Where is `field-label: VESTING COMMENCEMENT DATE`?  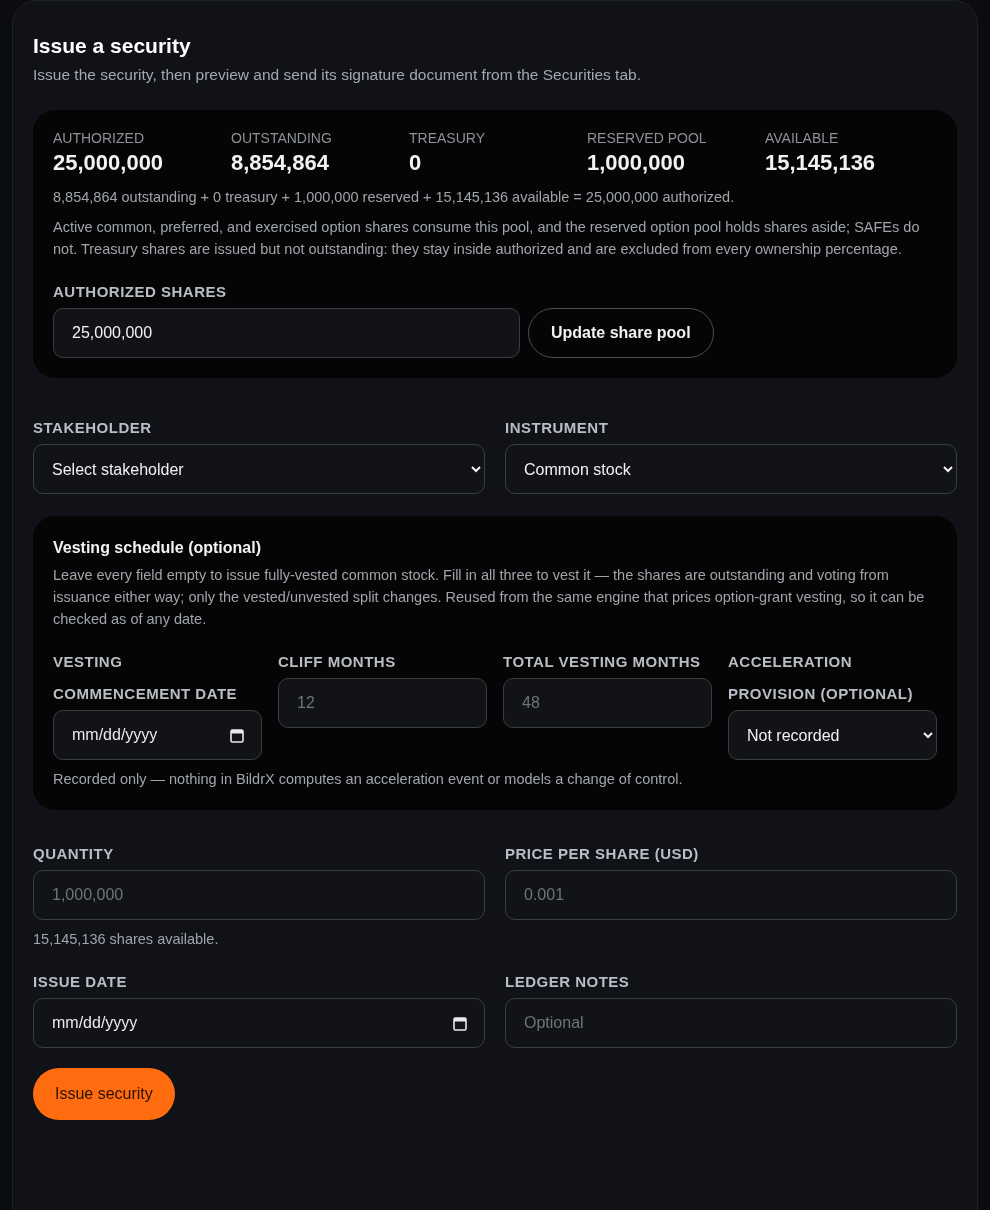
field-label: VESTING COMMENCEMENT DATE is located at coordinates (146, 678).